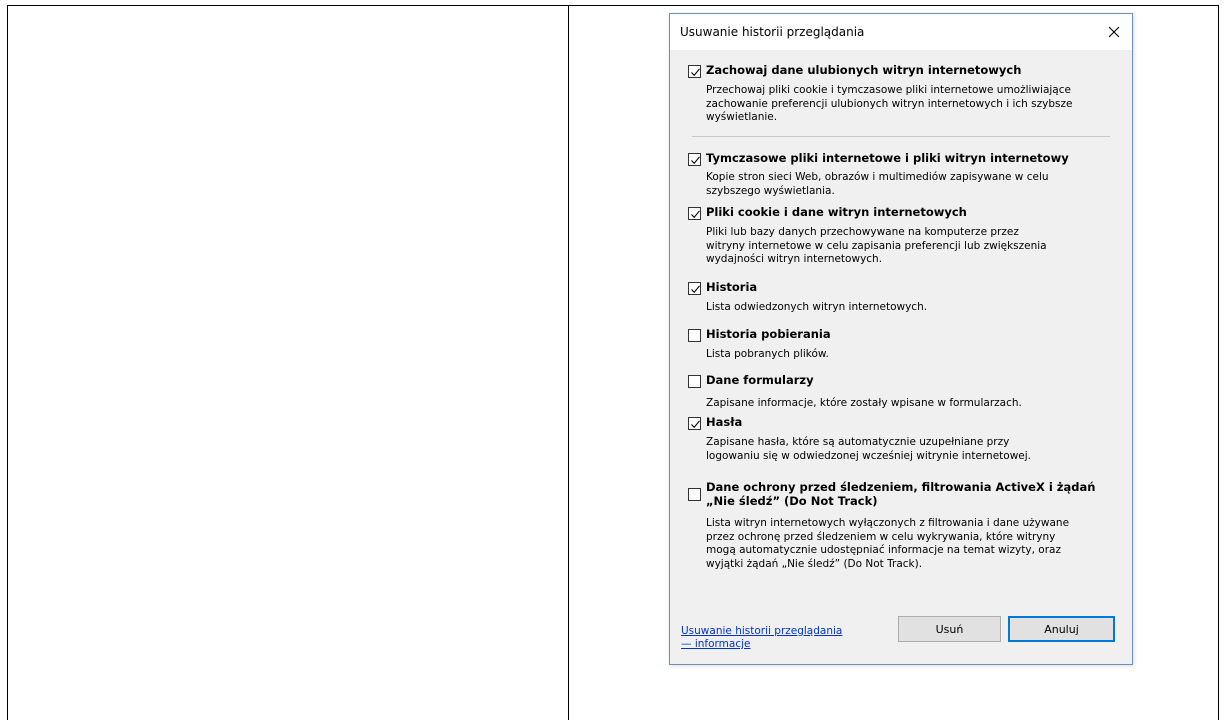  Describe the element at coordinates (1061, 629) in the screenshot. I see `cancel-button: Anuluj` at that location.